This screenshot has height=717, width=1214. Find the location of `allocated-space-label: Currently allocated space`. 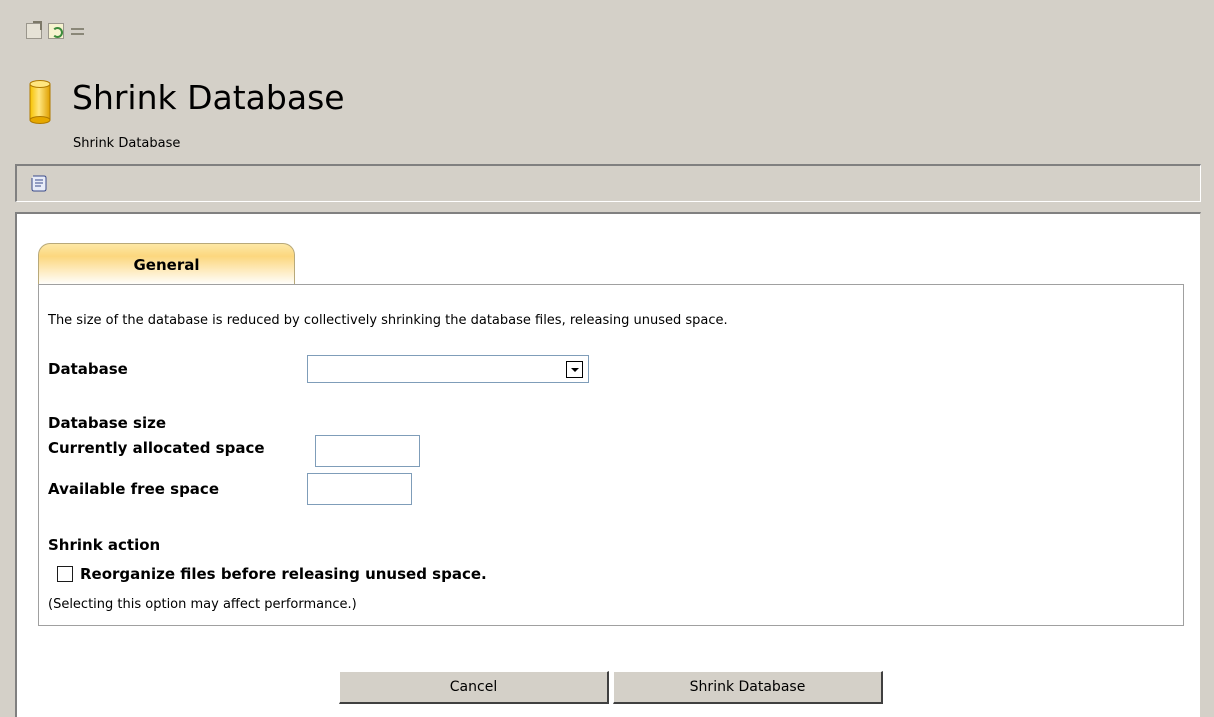

allocated-space-label: Currently allocated space is located at coordinates (156, 448).